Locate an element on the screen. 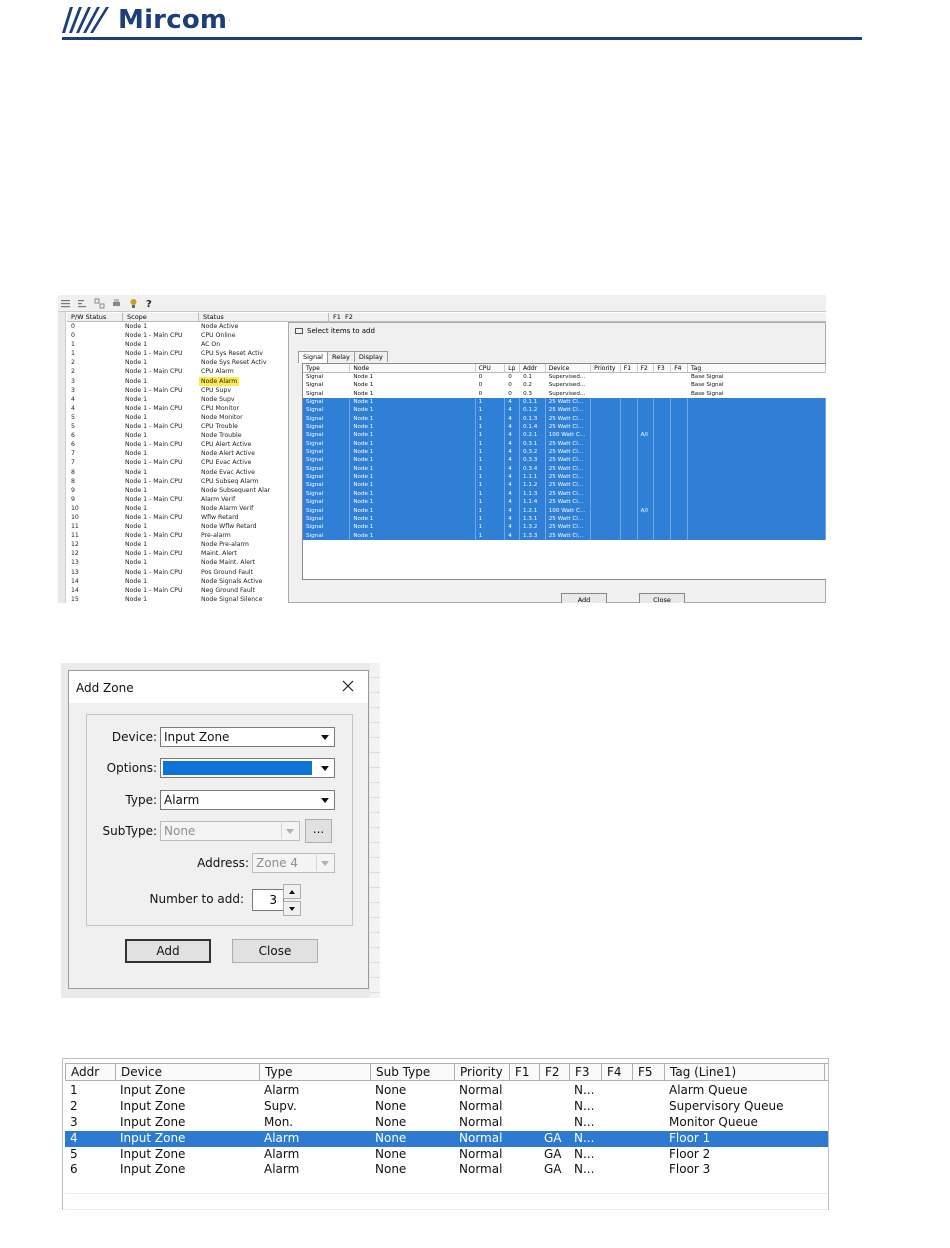 The width and height of the screenshot is (950, 1248). list-item: Signal Node 1 1 4 1.2.1 100 Watt C... A/I is located at coordinates (564, 510).